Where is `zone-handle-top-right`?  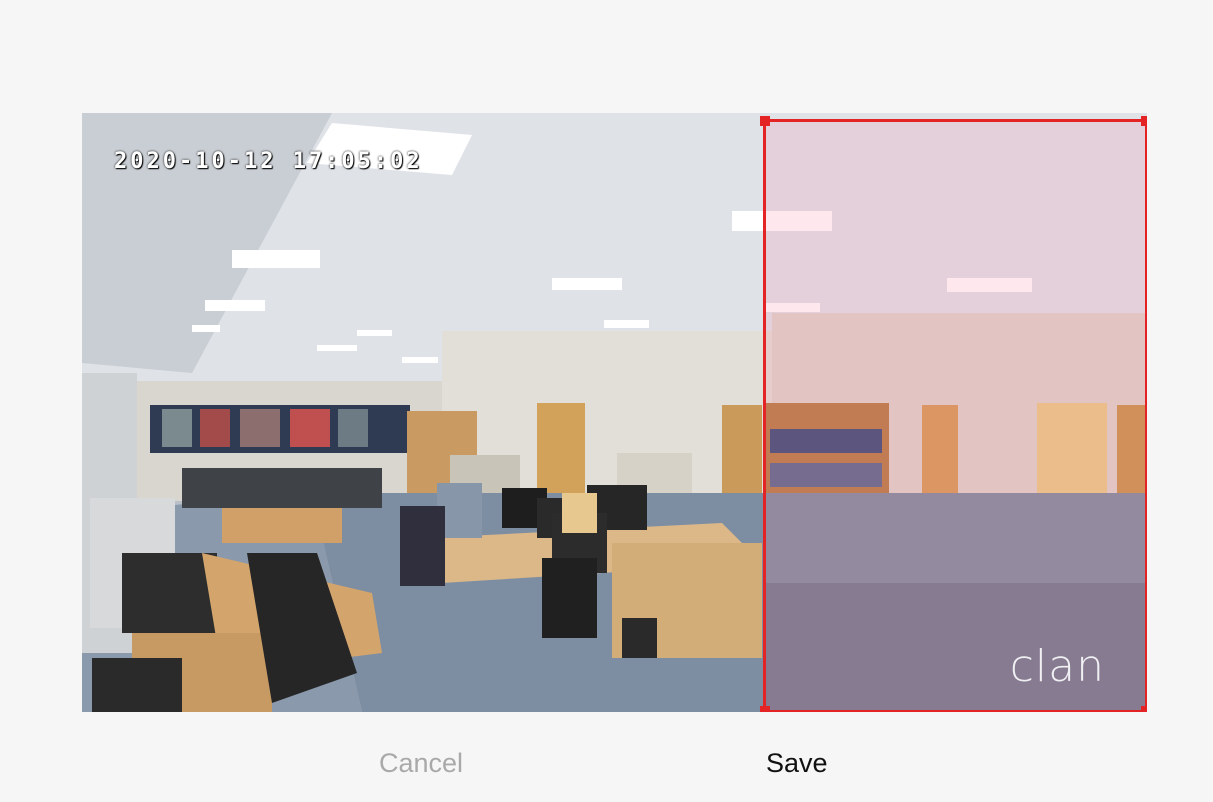
zone-handle-top-right is located at coordinates (1144, 121).